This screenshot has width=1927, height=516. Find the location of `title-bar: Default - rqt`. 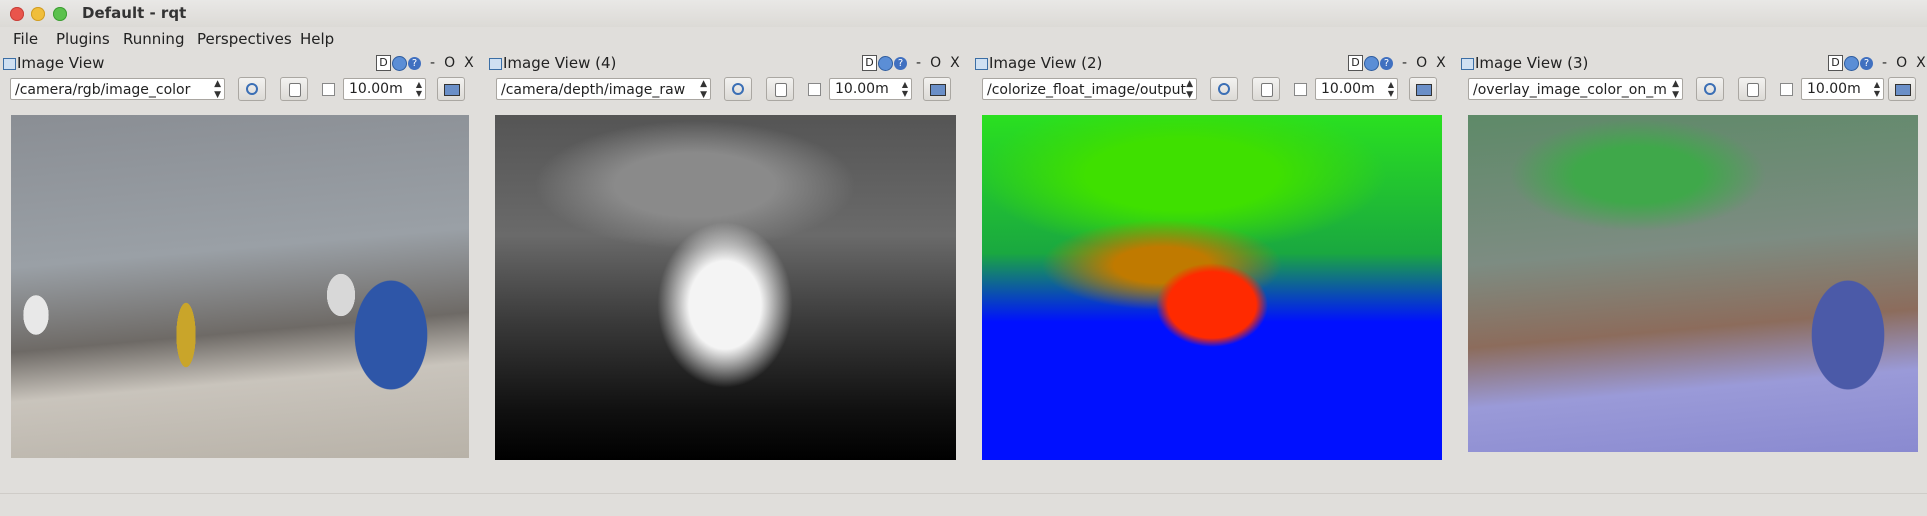

title-bar: Default - rqt is located at coordinates (963, 13).